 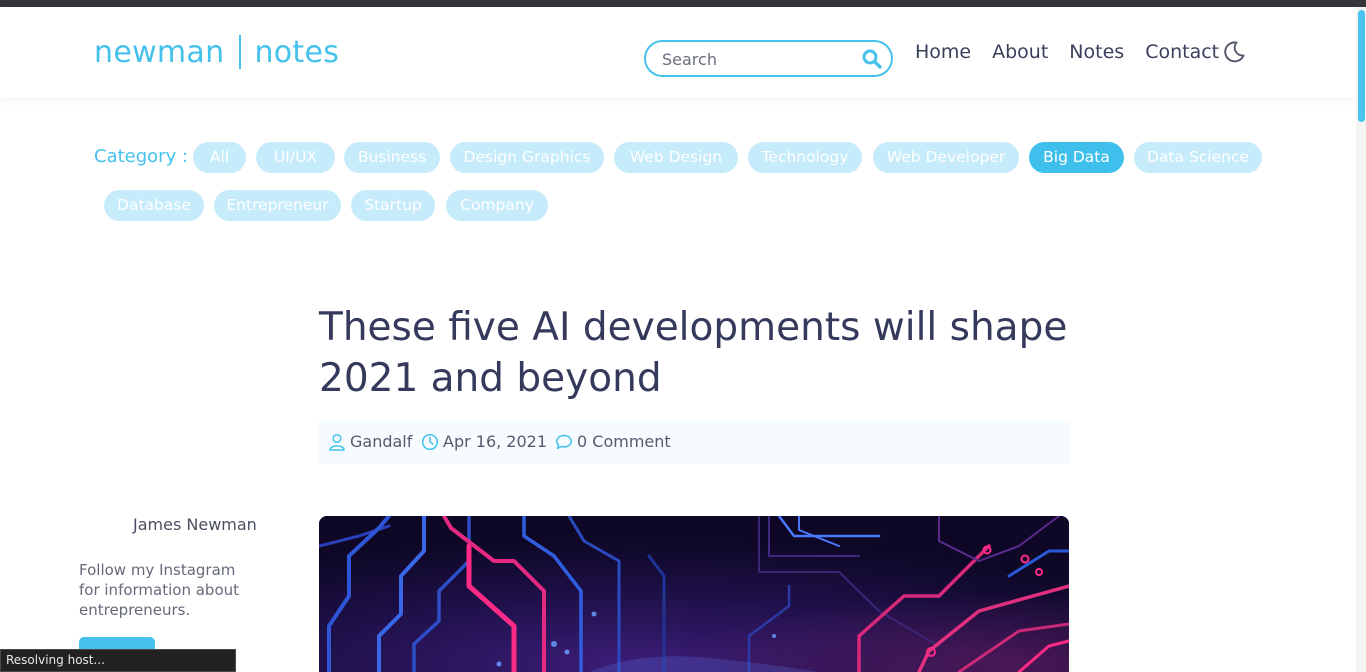 I want to click on category-chip-database: Database, so click(x=154, y=205).